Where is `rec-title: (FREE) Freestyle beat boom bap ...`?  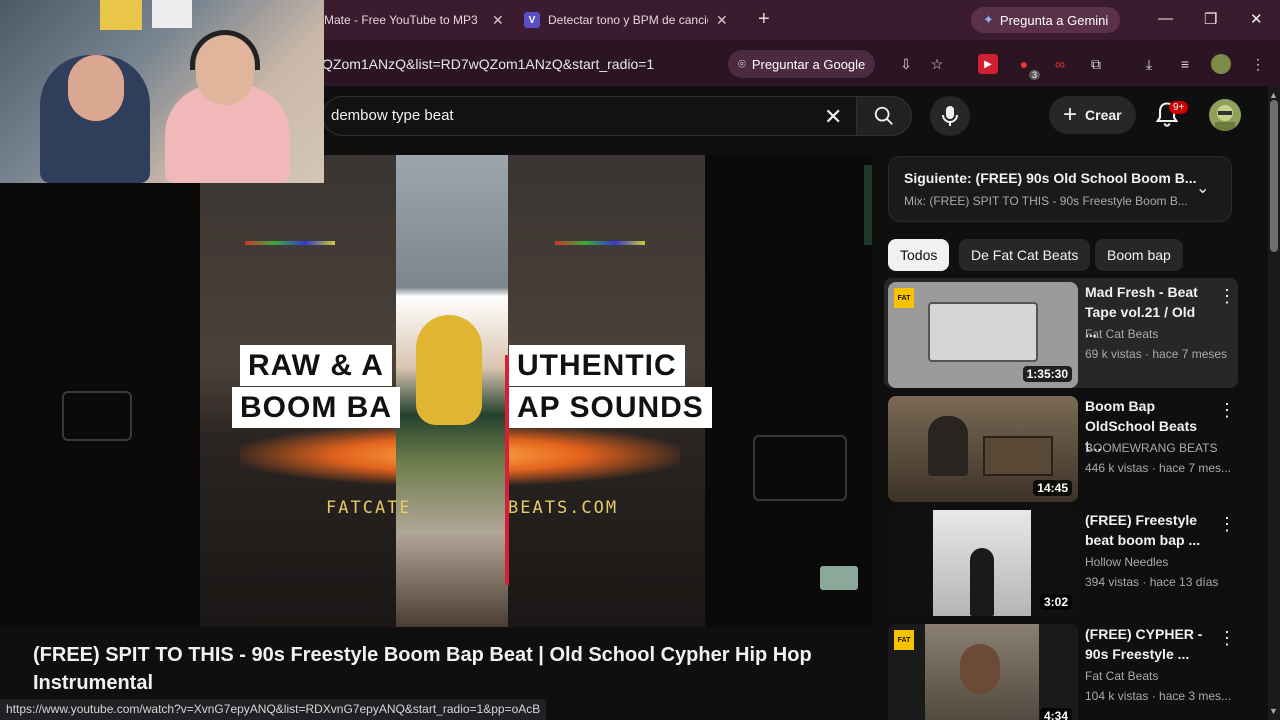 rec-title: (FREE) Freestyle beat boom bap ... is located at coordinates (1147, 530).